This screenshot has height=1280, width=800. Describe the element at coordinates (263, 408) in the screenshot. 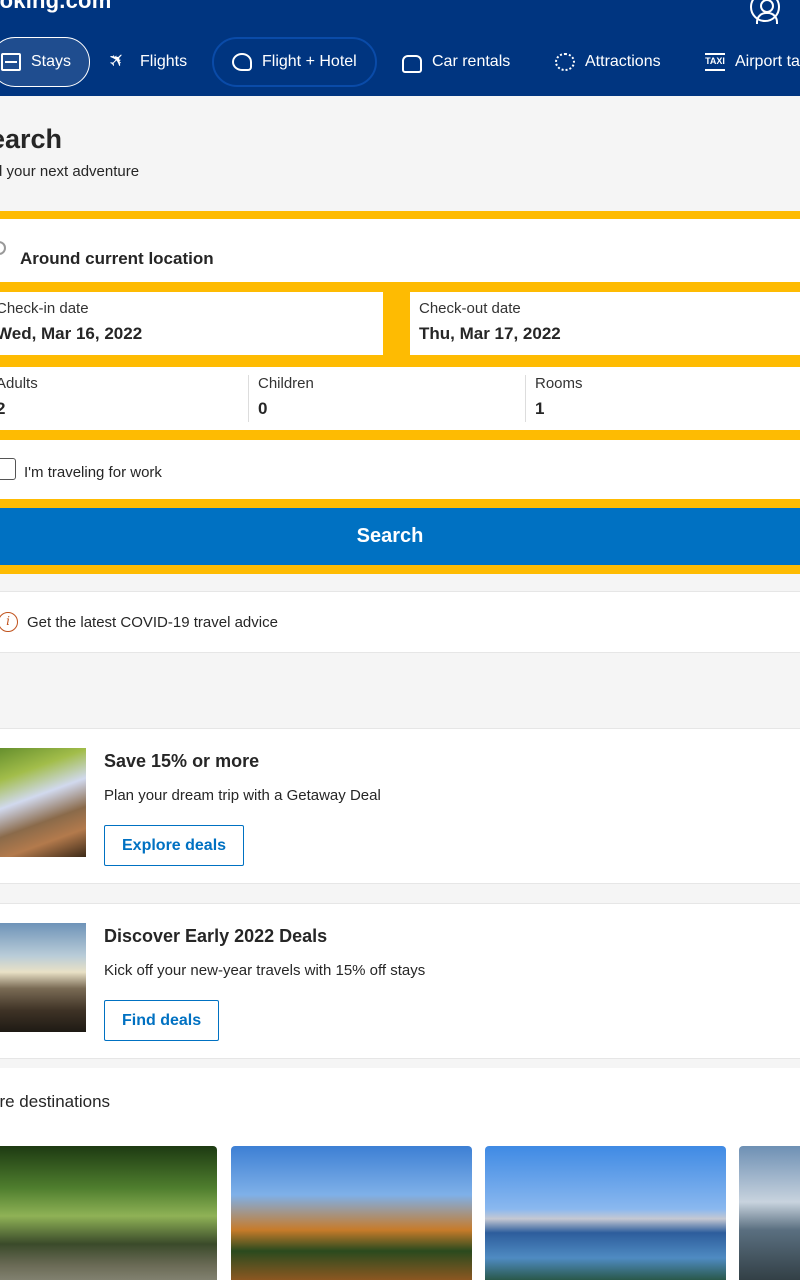

I see `children-value: 0` at that location.